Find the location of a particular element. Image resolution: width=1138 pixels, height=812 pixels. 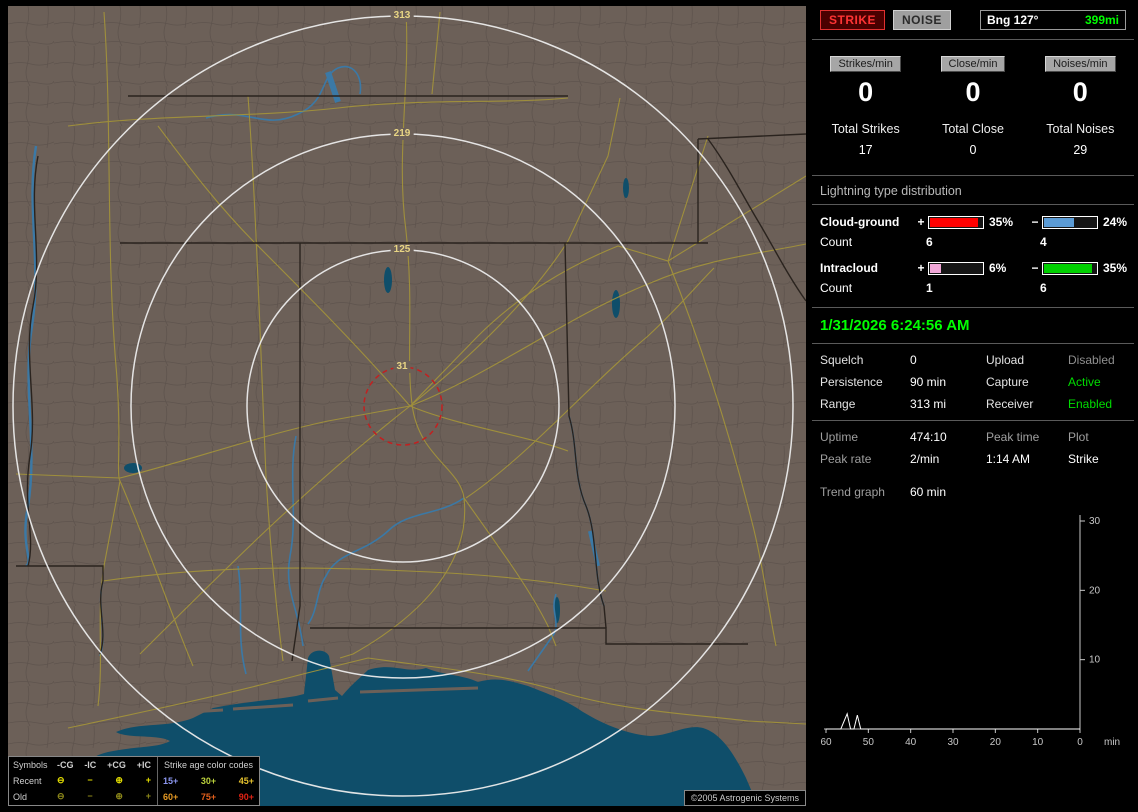

ring-label-125: 125 is located at coordinates (402, 250).